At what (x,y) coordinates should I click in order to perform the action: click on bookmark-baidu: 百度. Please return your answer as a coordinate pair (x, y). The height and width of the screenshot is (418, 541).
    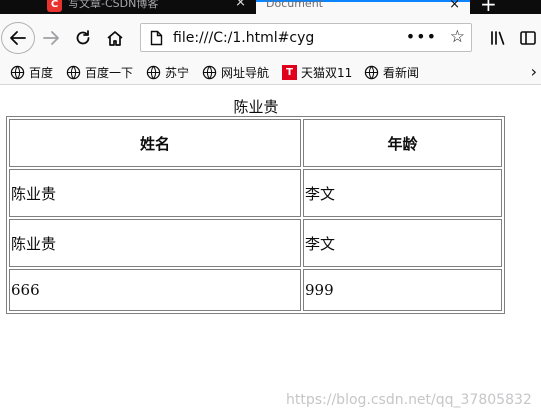
    Looking at the image, I should click on (31, 72).